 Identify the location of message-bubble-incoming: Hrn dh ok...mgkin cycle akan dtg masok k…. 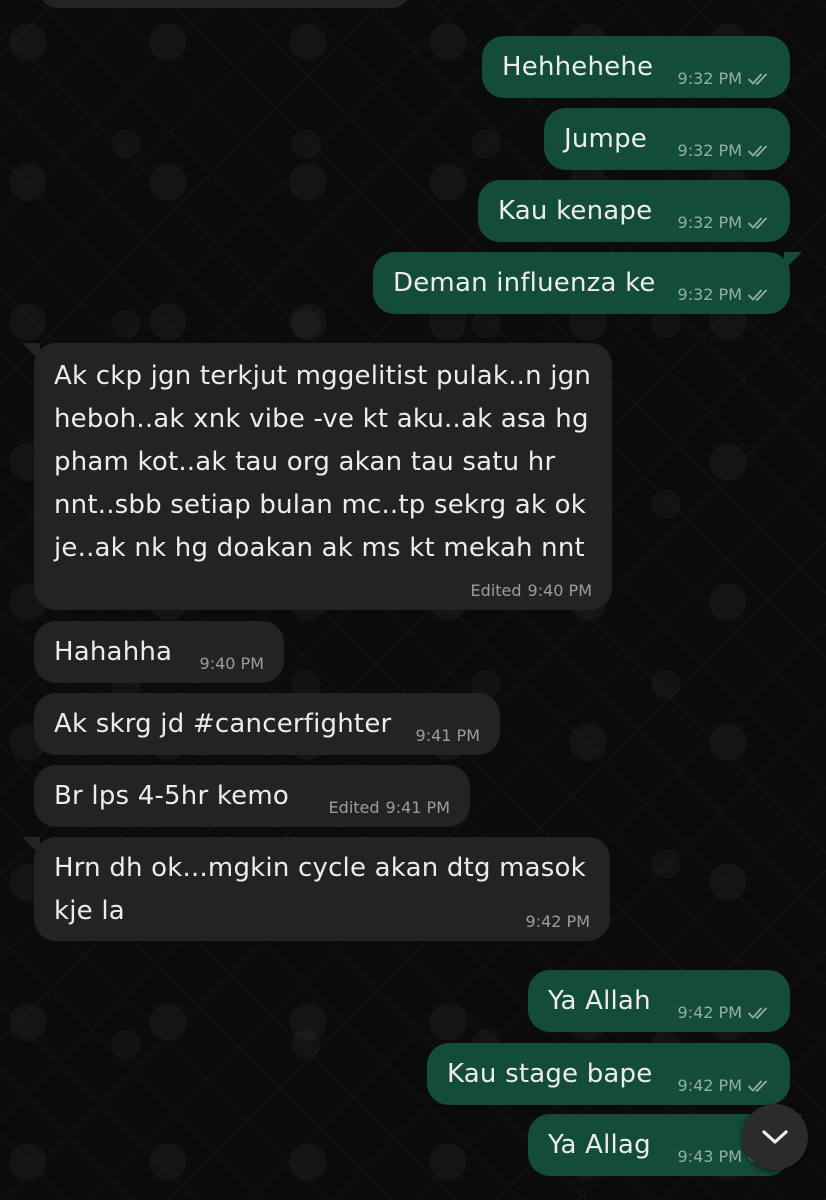
(316, 889).